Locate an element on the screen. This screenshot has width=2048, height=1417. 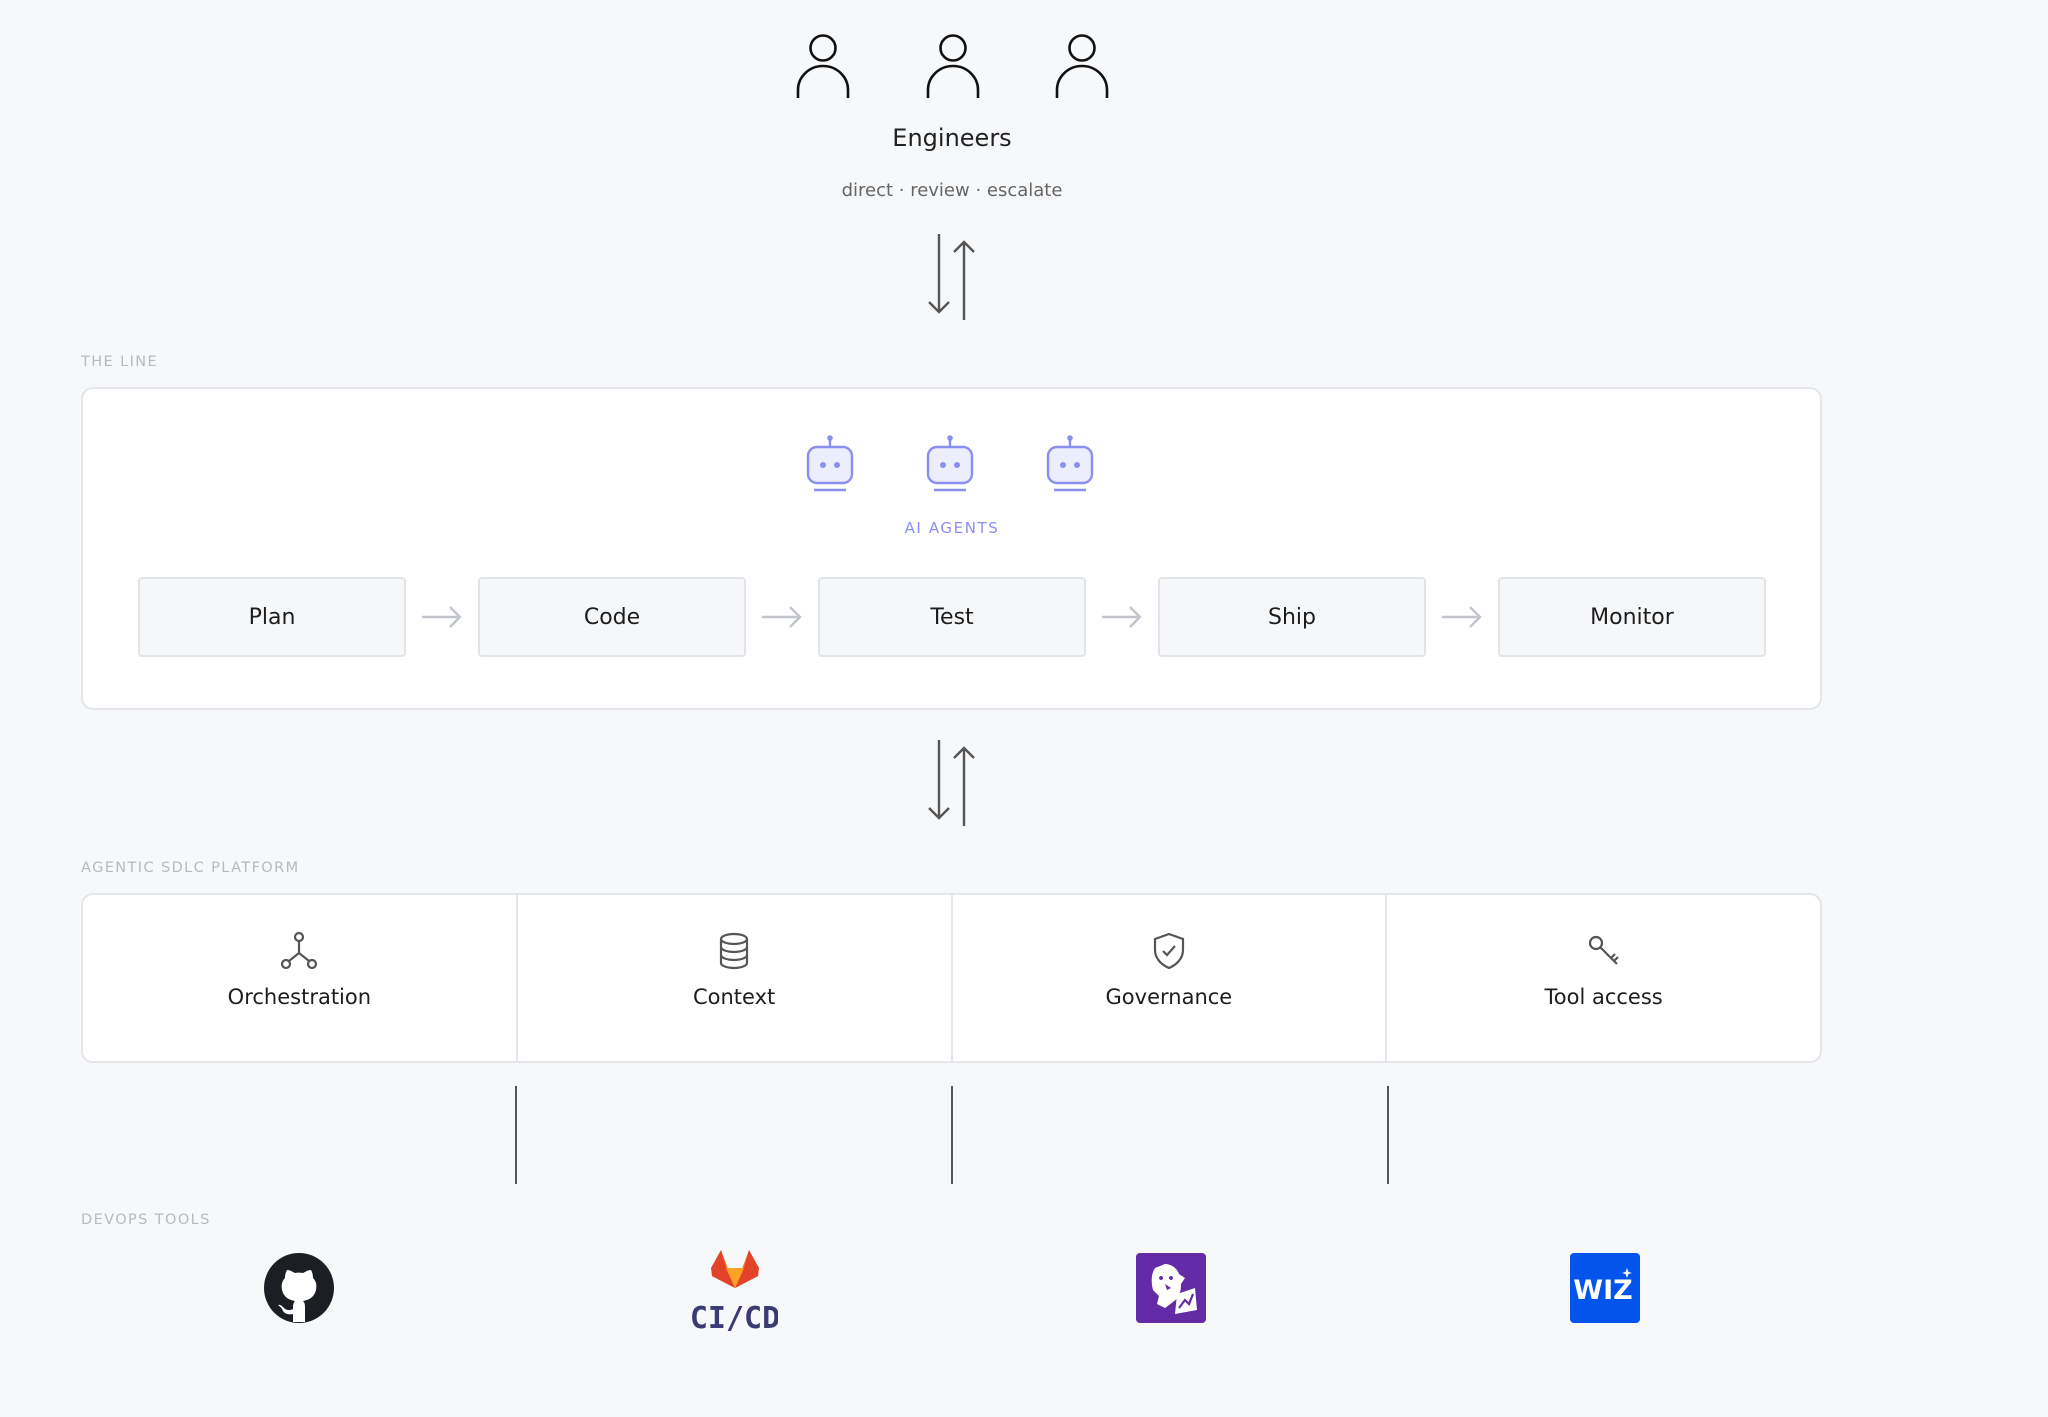
devops-tools-label: DEVOPS TOOLS is located at coordinates (146, 1220).